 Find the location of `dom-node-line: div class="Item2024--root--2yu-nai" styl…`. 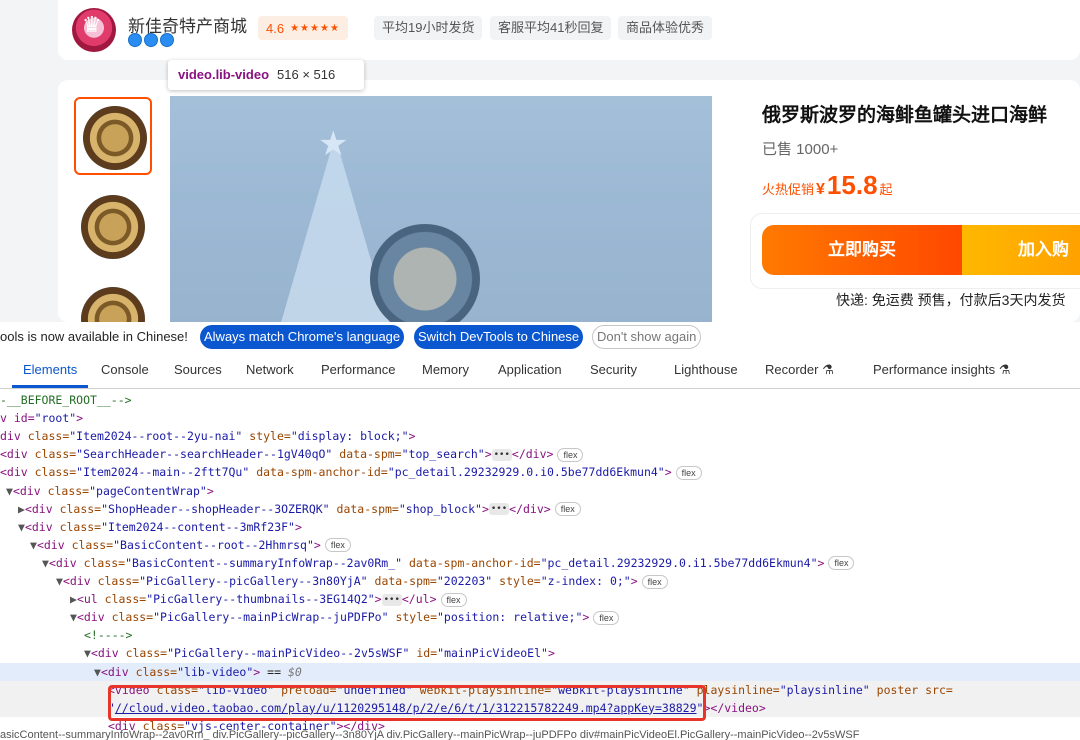

dom-node-line: div class="Item2024--root--2yu-nai" styl… is located at coordinates (207, 436).